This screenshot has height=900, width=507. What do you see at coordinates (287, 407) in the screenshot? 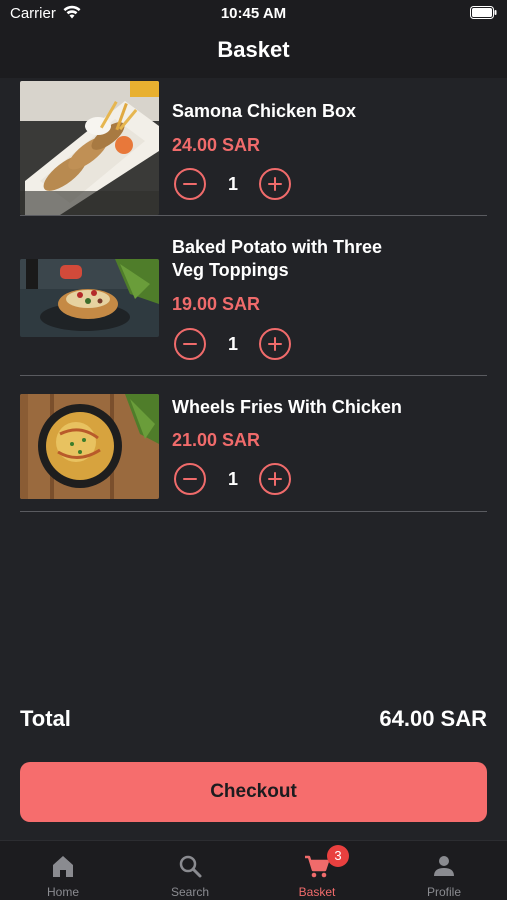
I see `item-name: Wheels Fries With Chicken` at bounding box center [287, 407].